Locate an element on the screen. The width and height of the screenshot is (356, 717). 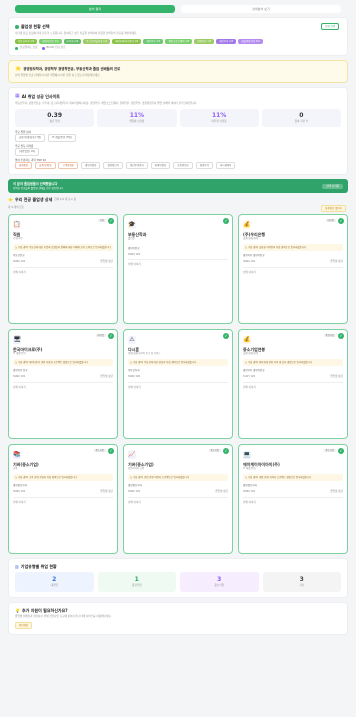
cert-chip: 미시경제학 is located at coordinates (225, 166).